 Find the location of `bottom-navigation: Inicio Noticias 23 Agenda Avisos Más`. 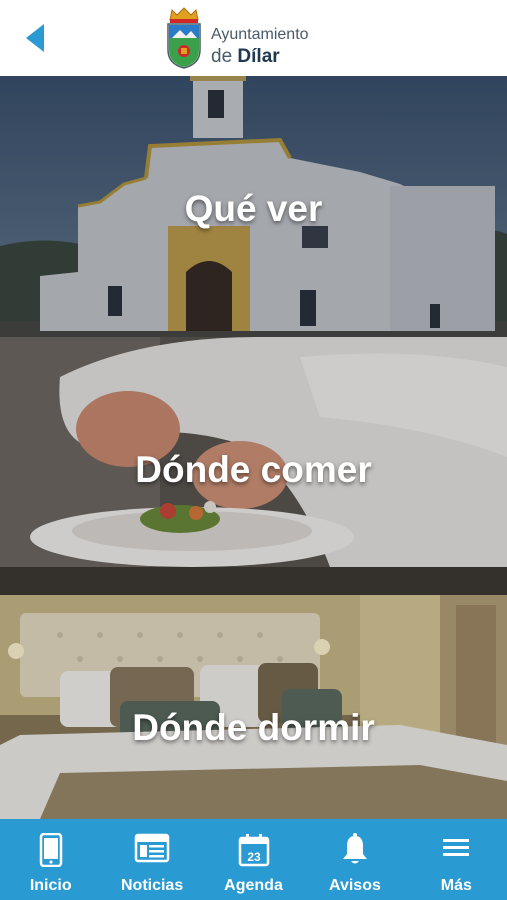

bottom-navigation: Inicio Noticias 23 Agenda Avisos Más is located at coordinates (253, 859).